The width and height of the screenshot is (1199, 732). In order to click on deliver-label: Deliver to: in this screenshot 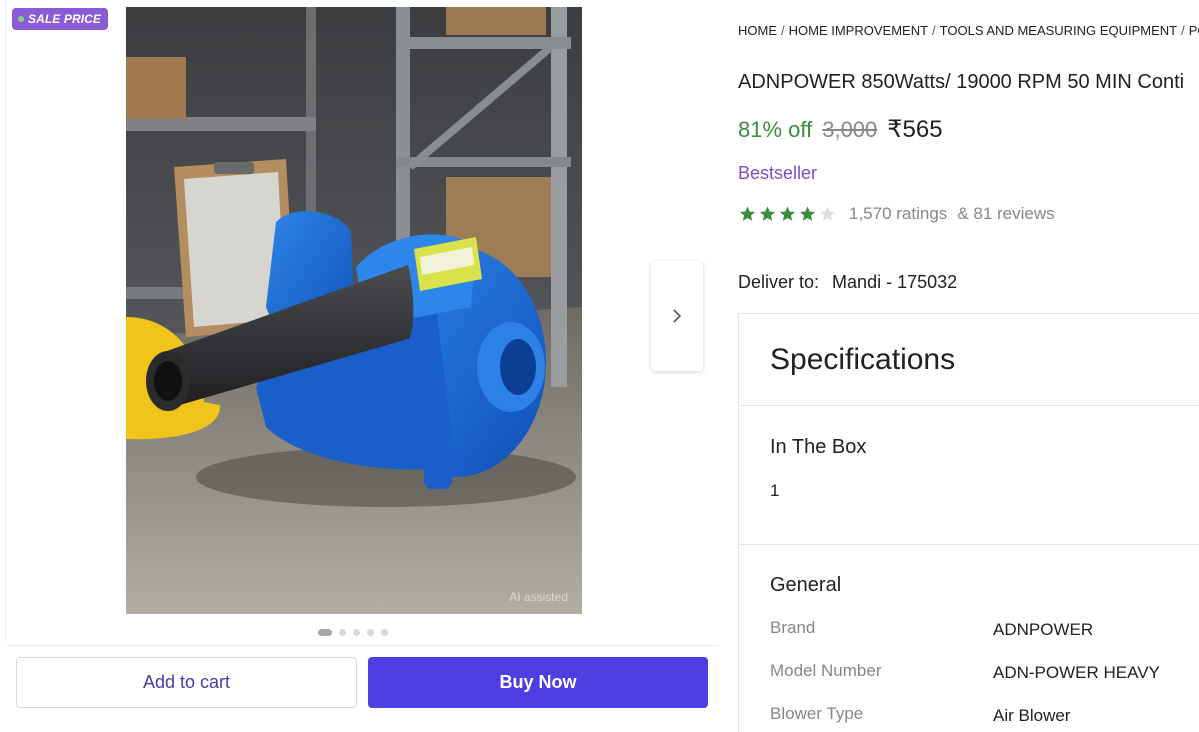, I will do `click(779, 282)`.